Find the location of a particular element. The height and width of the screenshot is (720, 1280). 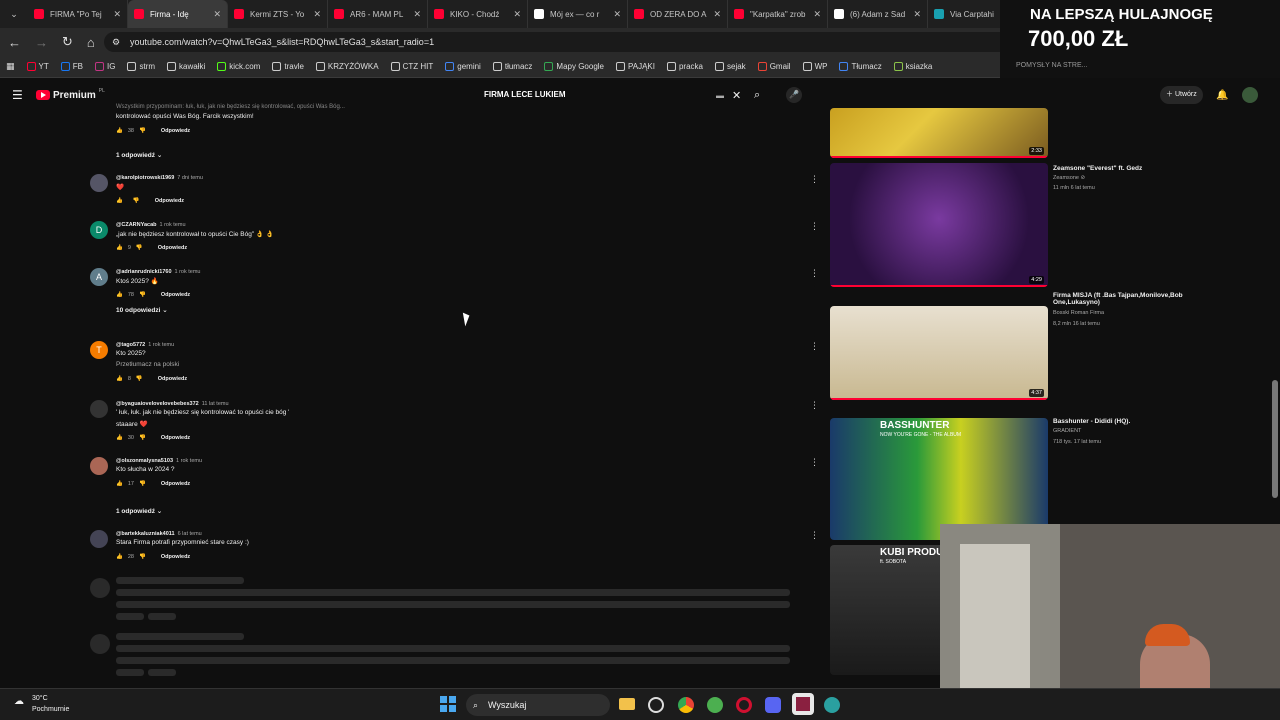

create-button: ＋ Utwórz is located at coordinates (1181, 95).